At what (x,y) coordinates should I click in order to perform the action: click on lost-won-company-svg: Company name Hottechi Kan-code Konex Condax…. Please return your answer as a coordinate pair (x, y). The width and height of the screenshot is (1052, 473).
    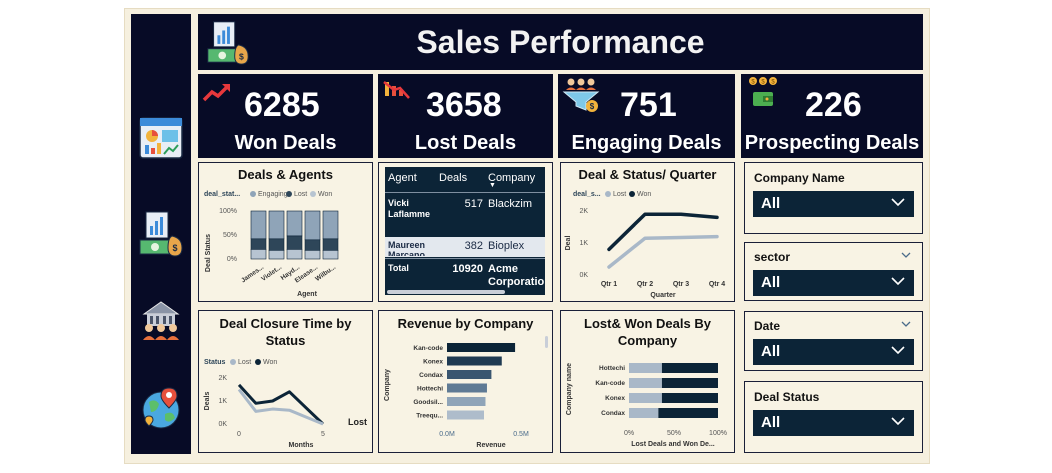
    Looking at the image, I should click on (646, 405).